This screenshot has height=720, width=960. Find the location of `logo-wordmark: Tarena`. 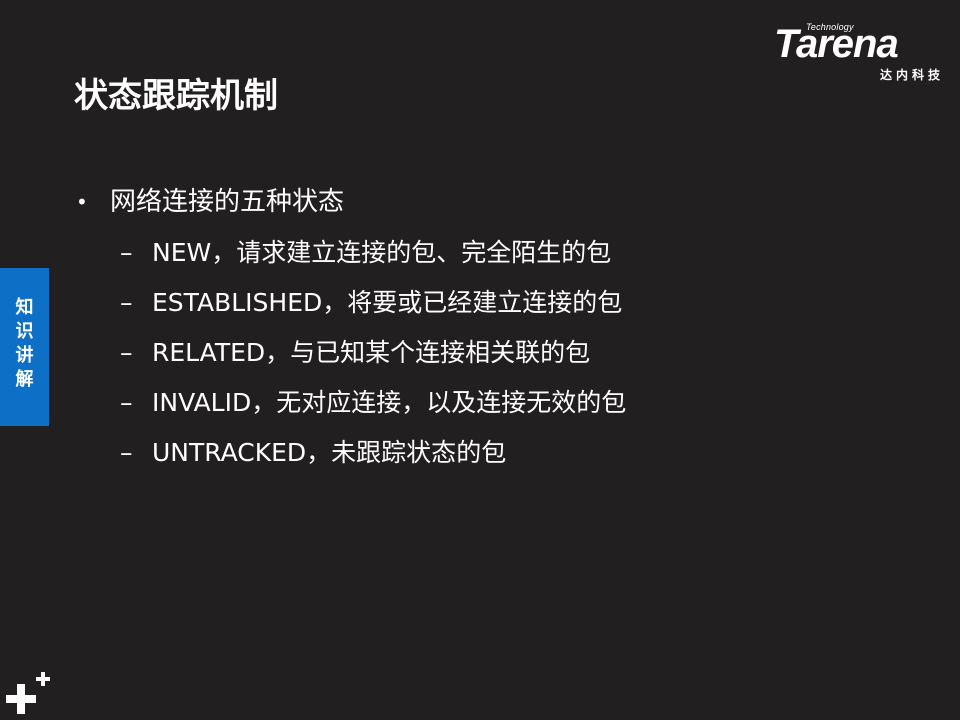

logo-wordmark: Tarena is located at coordinates (836, 44).